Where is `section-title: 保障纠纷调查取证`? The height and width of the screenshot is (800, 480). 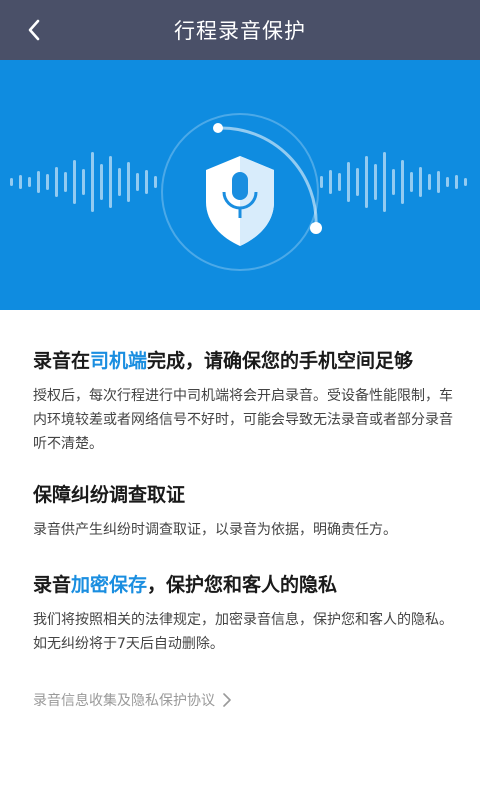
section-title: 保障纠纷调查取证 is located at coordinates (109, 495).